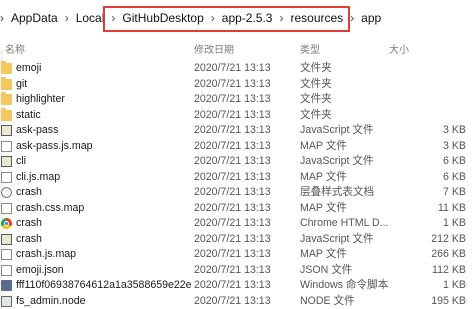  I want to click on file-row: crash.css.map 2020/7/21 13:13 MAP 文件 11 KB, so click(237, 209).